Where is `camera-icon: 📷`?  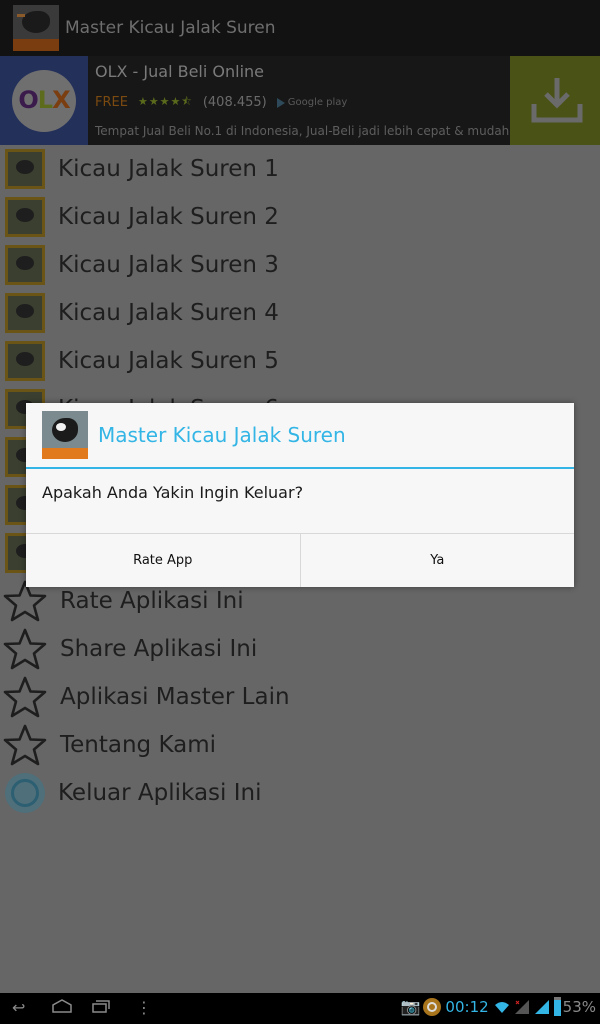 camera-icon: 📷 is located at coordinates (410, 1006).